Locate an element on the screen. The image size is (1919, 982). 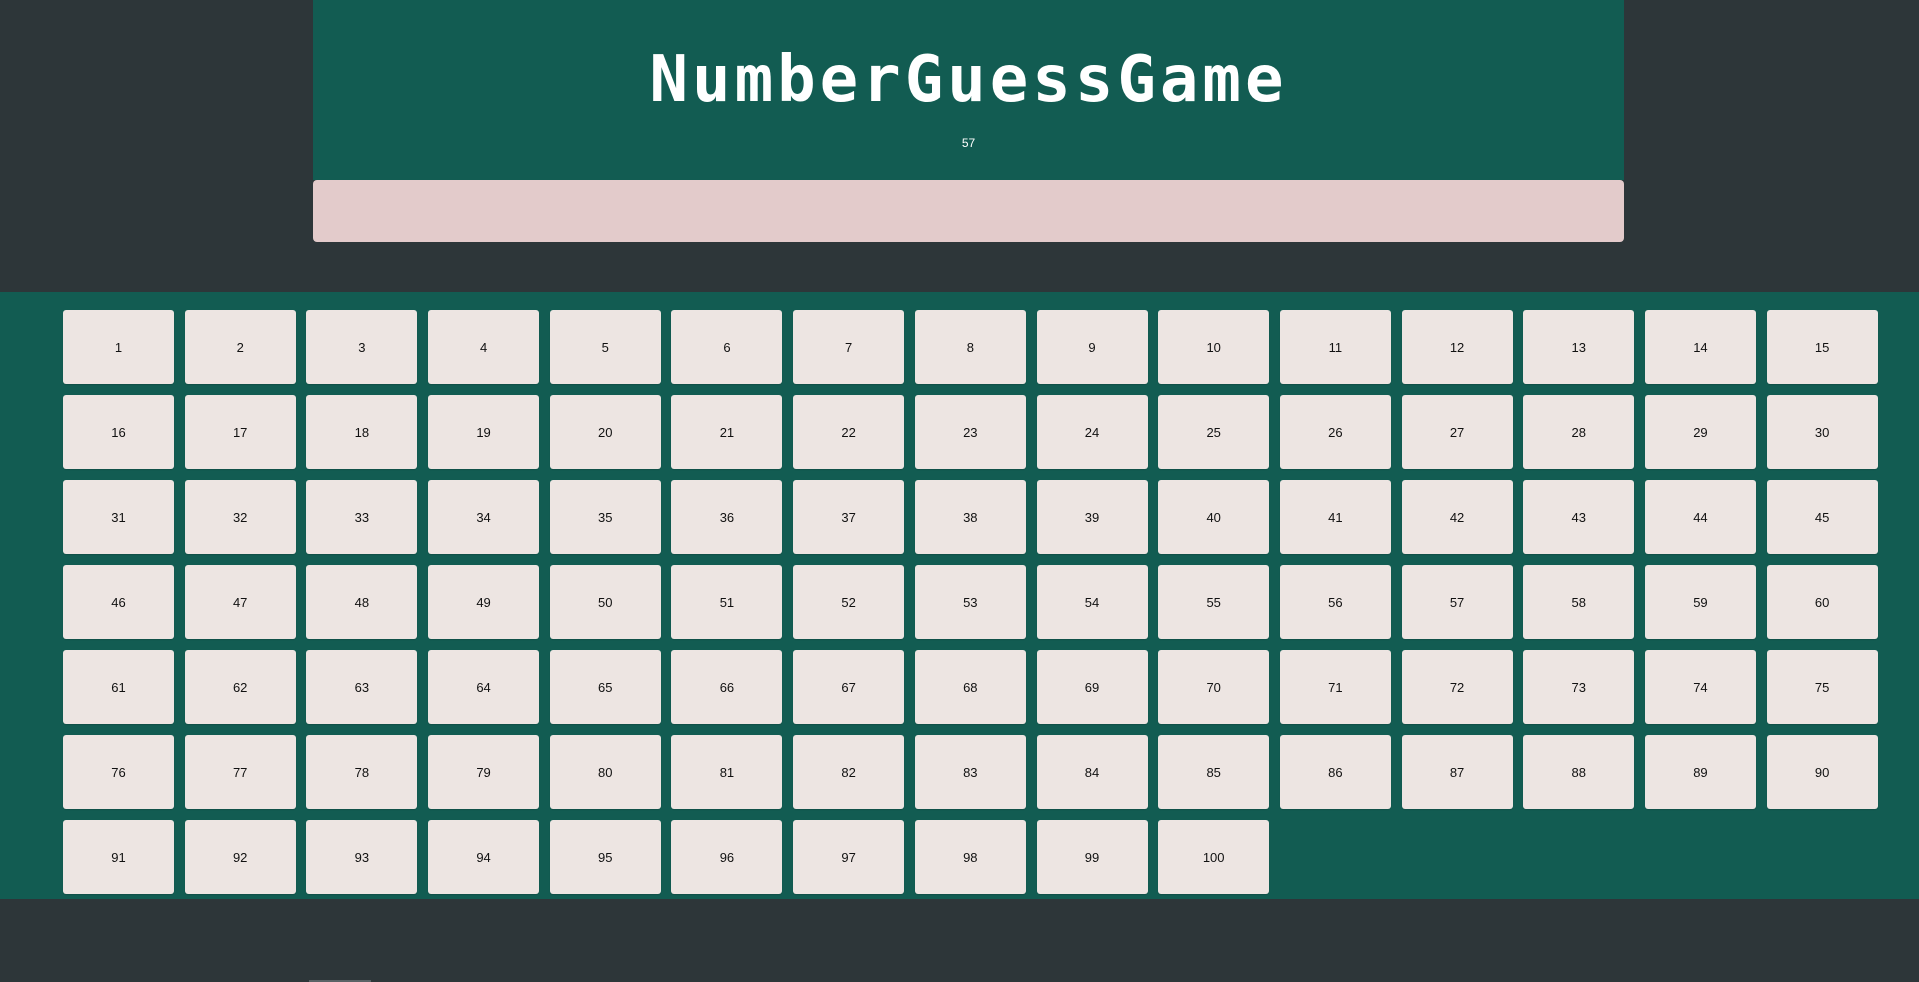
number-cell-32: 32 is located at coordinates (240, 517).